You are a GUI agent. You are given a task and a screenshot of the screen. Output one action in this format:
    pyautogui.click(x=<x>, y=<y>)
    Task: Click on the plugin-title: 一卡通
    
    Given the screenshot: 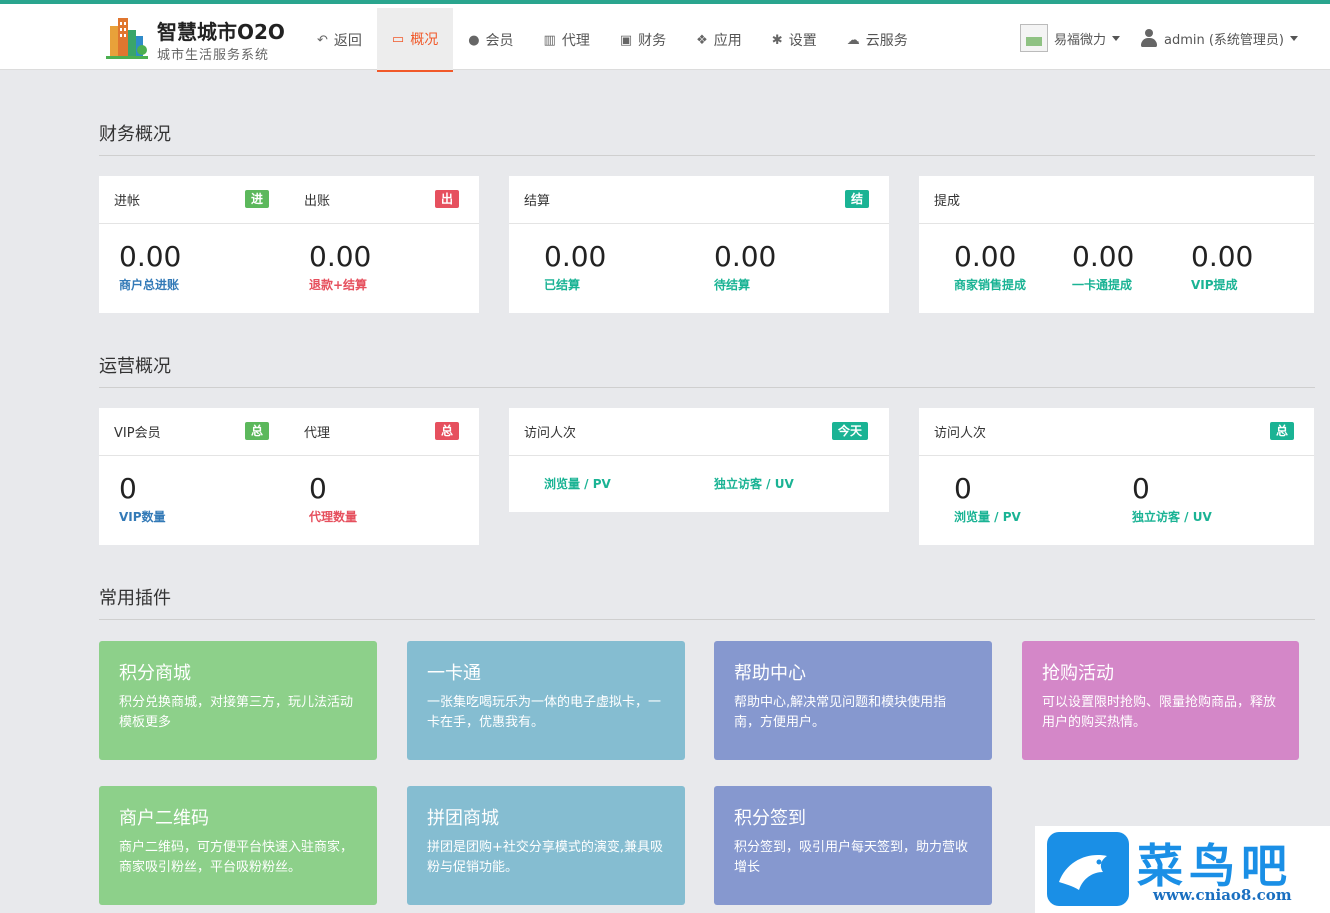 What is the action you would take?
    pyautogui.click(x=454, y=673)
    